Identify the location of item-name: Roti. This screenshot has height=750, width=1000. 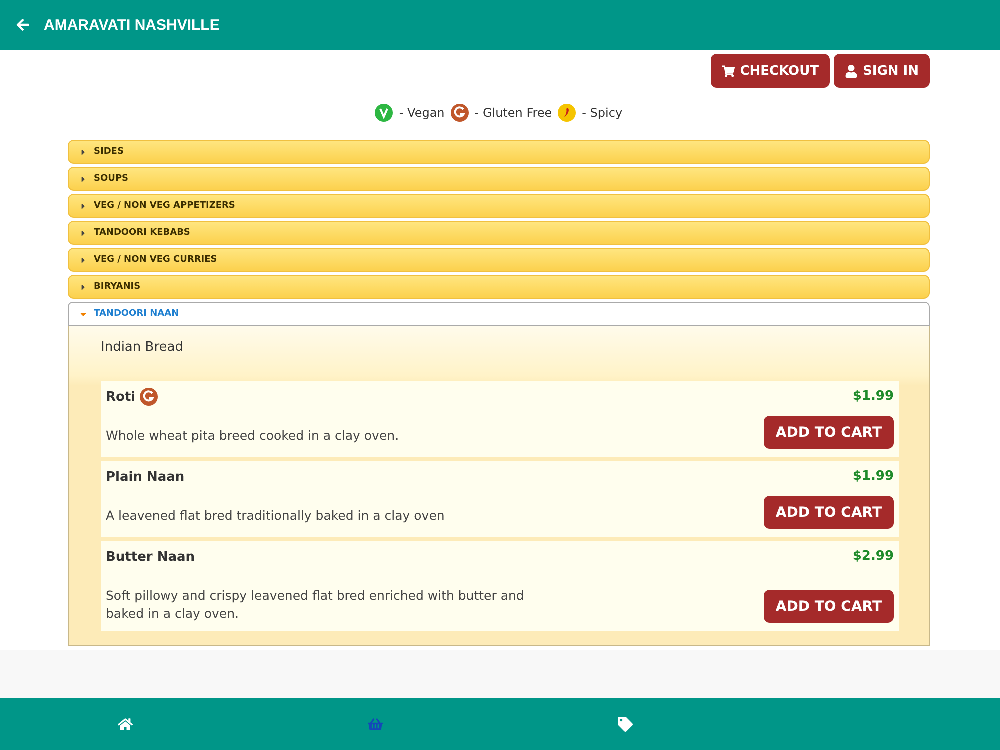
(121, 397).